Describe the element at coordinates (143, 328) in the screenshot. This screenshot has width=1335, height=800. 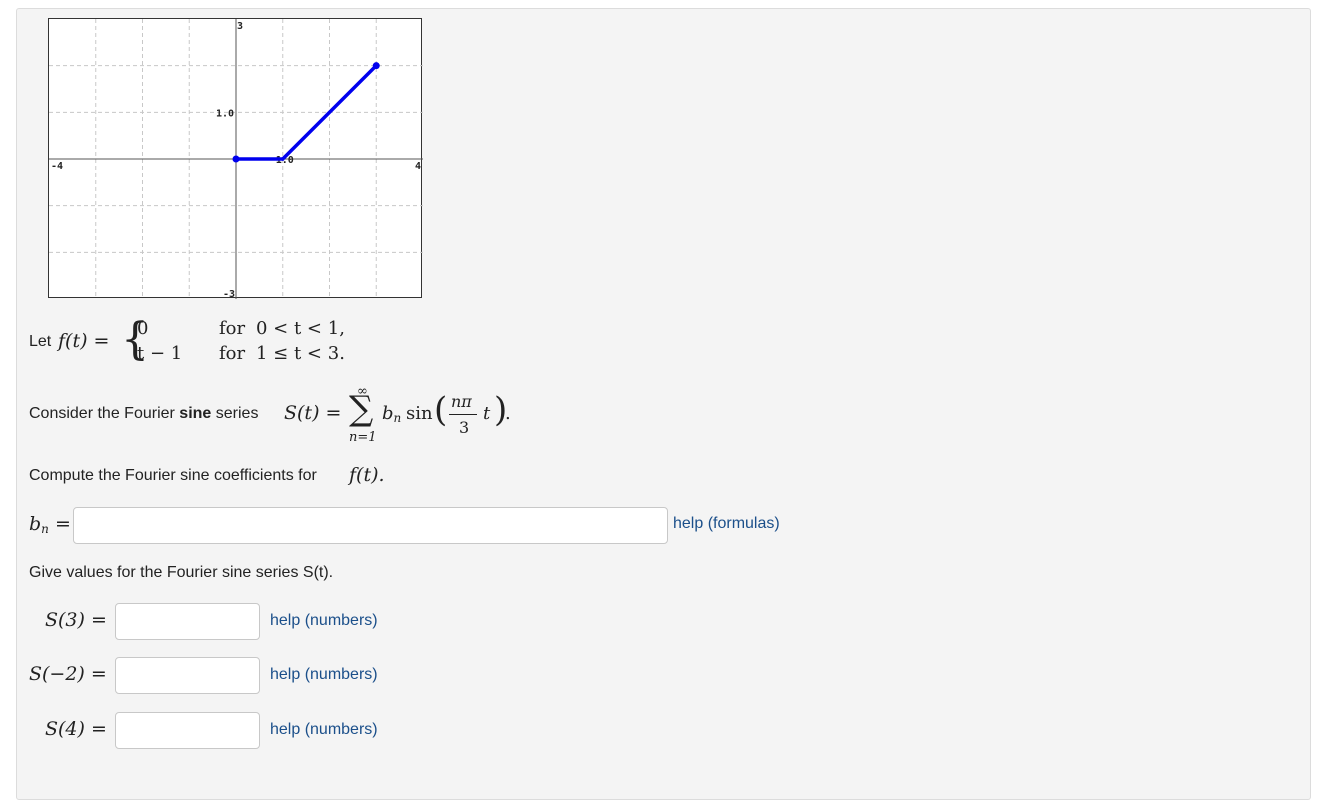
I see `case1-value: 0` at that location.